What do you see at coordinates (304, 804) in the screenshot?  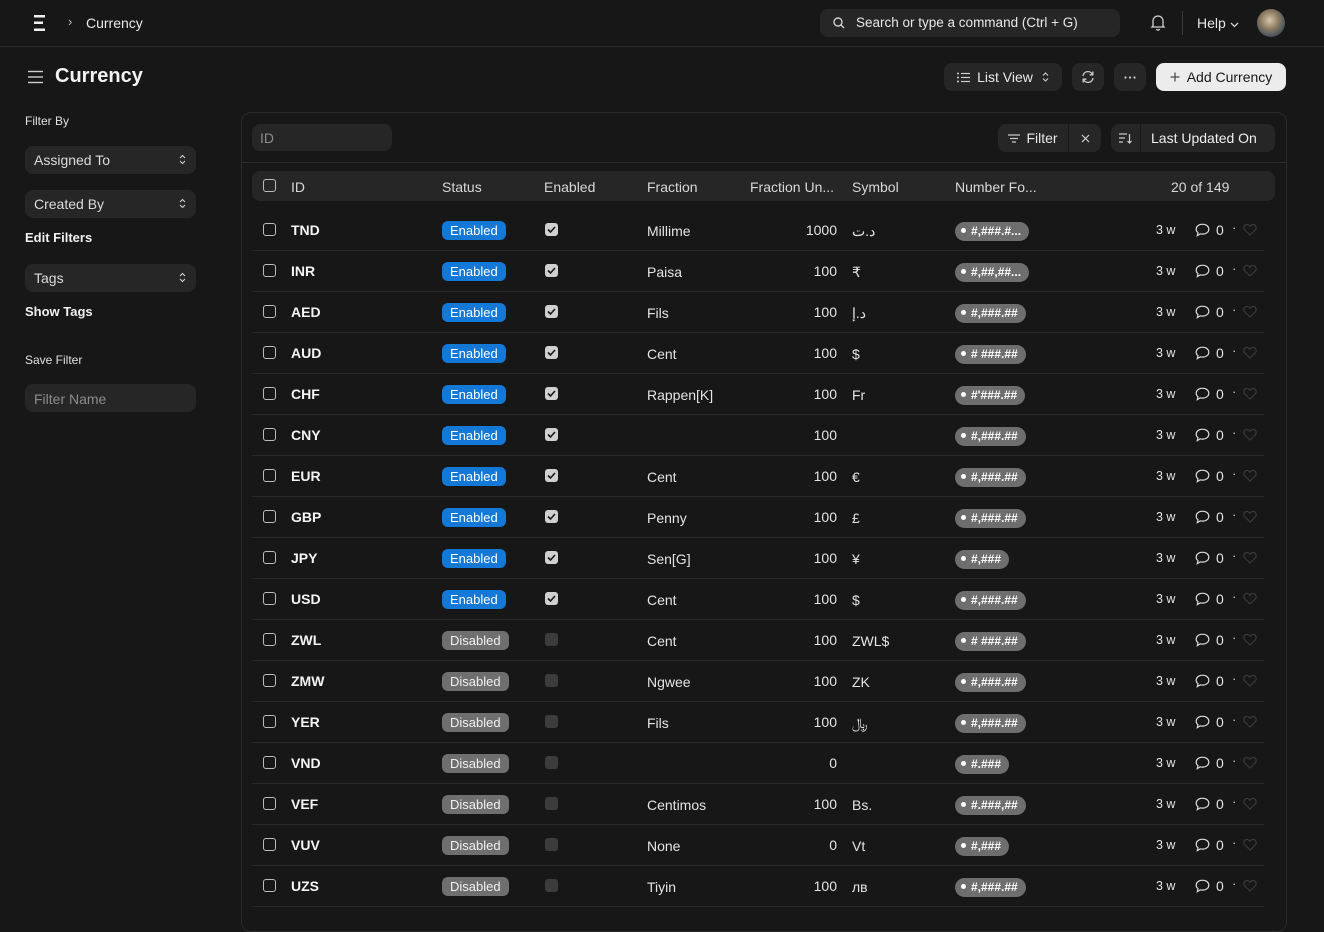 I see `currency-id: VEF` at bounding box center [304, 804].